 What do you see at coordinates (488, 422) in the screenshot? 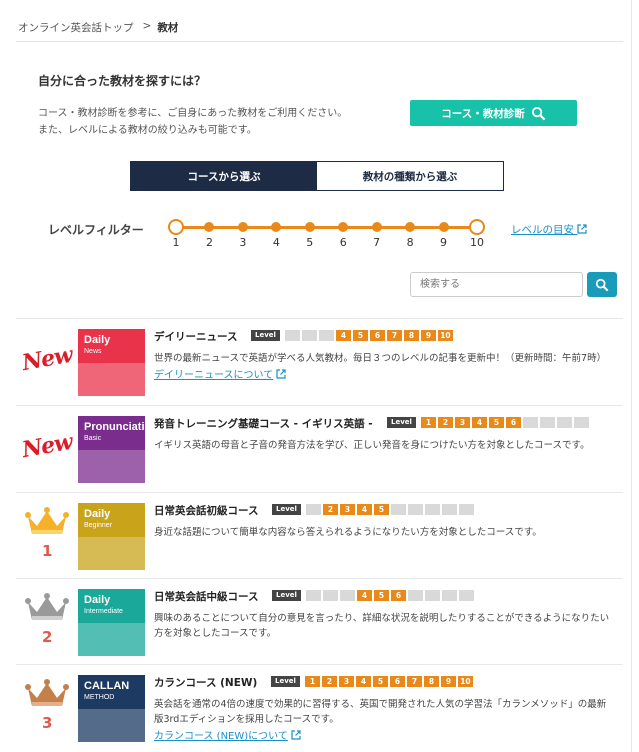
I see `course-level-indicator: Level 1 2 3 4 5 6` at bounding box center [488, 422].